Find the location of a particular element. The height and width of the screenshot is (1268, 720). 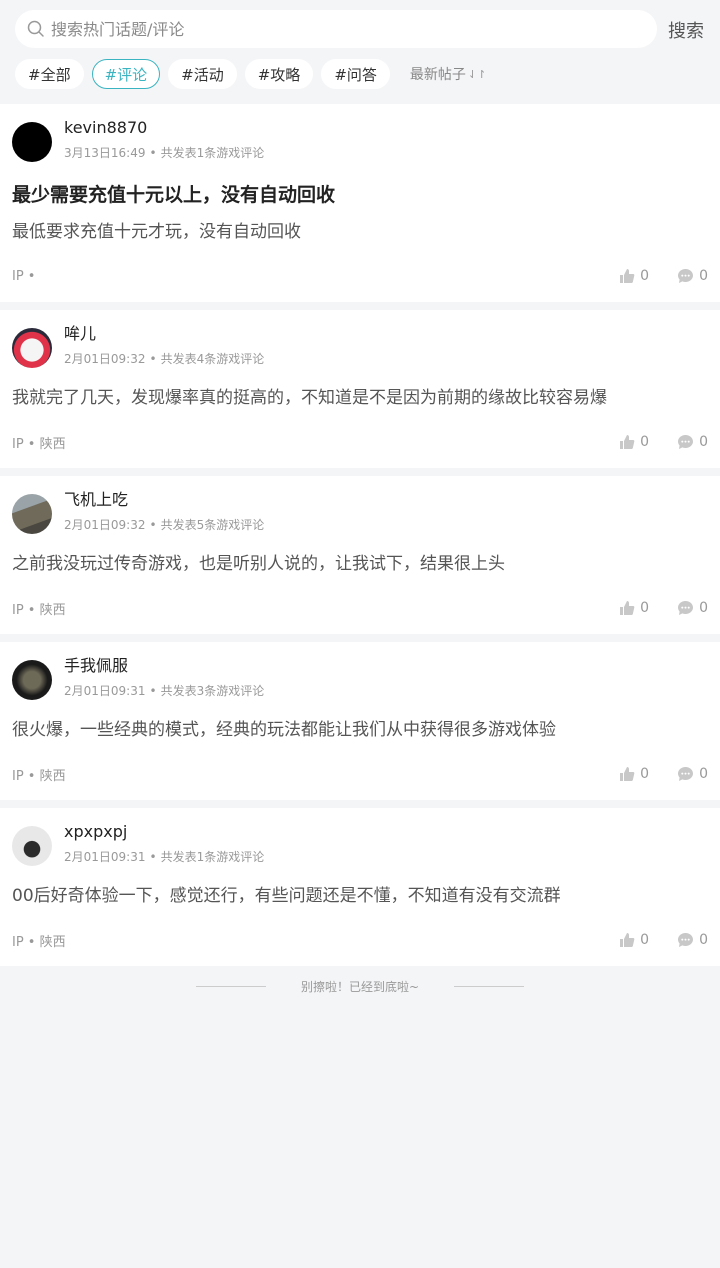

tag-review: #评论 is located at coordinates (126, 74).